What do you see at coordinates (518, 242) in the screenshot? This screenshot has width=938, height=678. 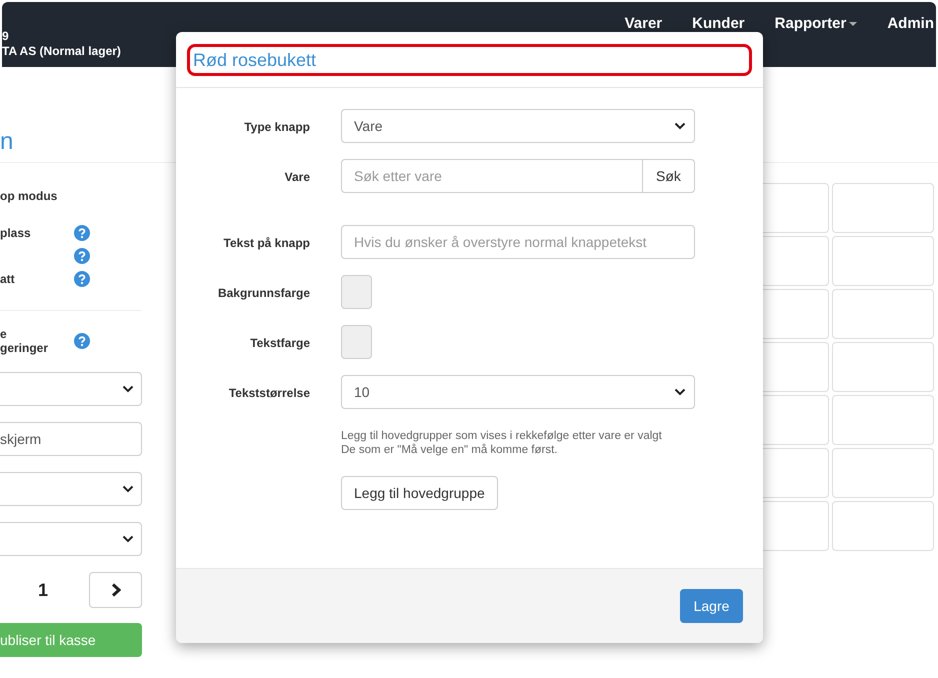 I see `text-field: Hvis du ønsker å overstyre normal knappetekst` at bounding box center [518, 242].